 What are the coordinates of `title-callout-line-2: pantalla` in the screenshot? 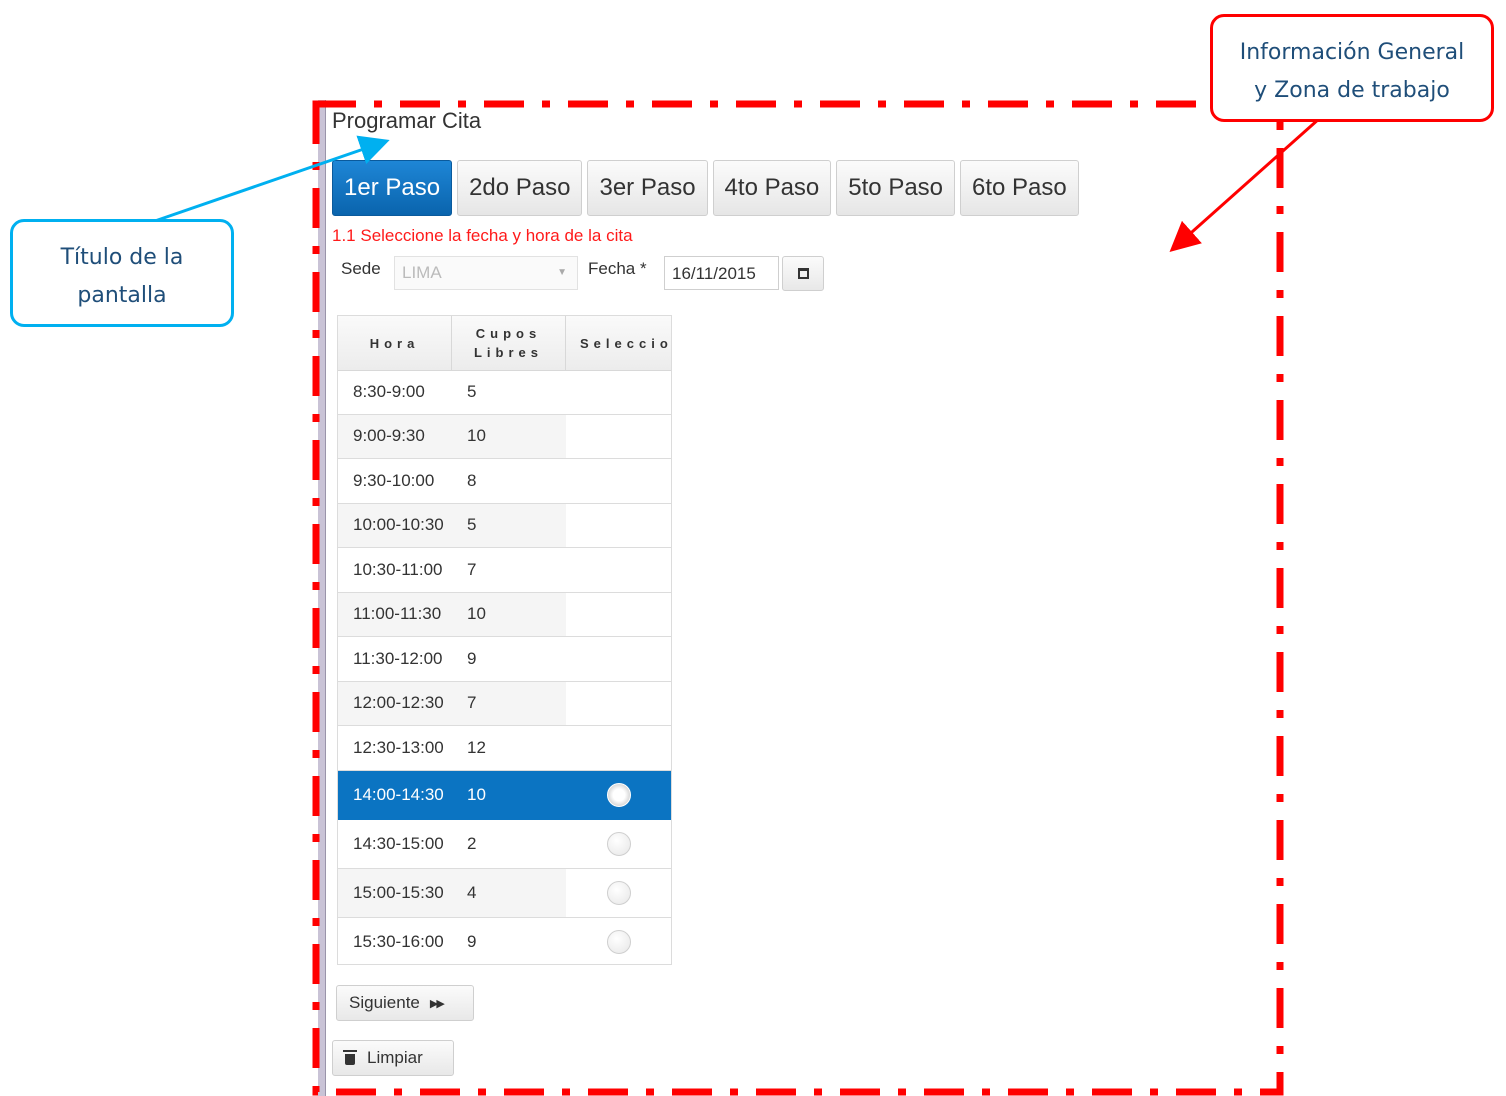 It's located at (122, 295).